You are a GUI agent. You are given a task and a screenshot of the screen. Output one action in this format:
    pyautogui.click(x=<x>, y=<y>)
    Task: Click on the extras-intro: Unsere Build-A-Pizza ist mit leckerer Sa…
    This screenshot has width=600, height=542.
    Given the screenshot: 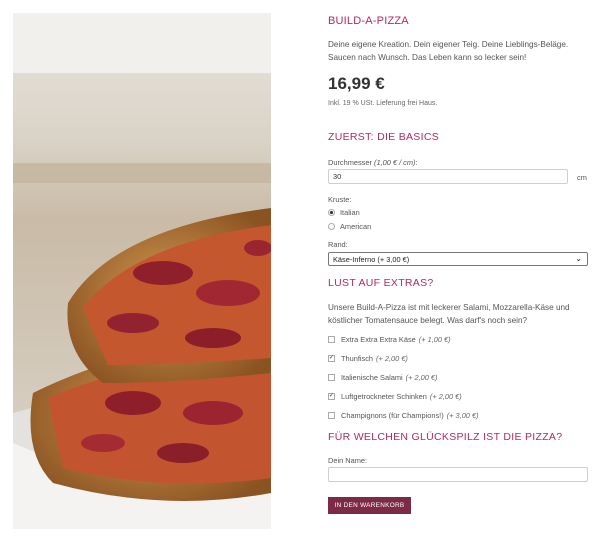 What is the action you would take?
    pyautogui.click(x=449, y=314)
    